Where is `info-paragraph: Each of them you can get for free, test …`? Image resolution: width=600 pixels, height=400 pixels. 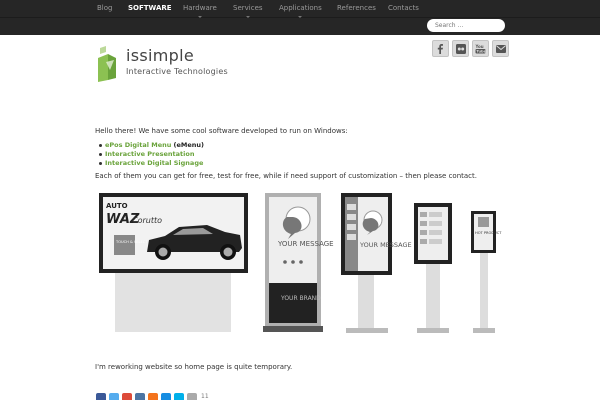 info-paragraph: Each of them you can get for free, test … is located at coordinates (286, 176).